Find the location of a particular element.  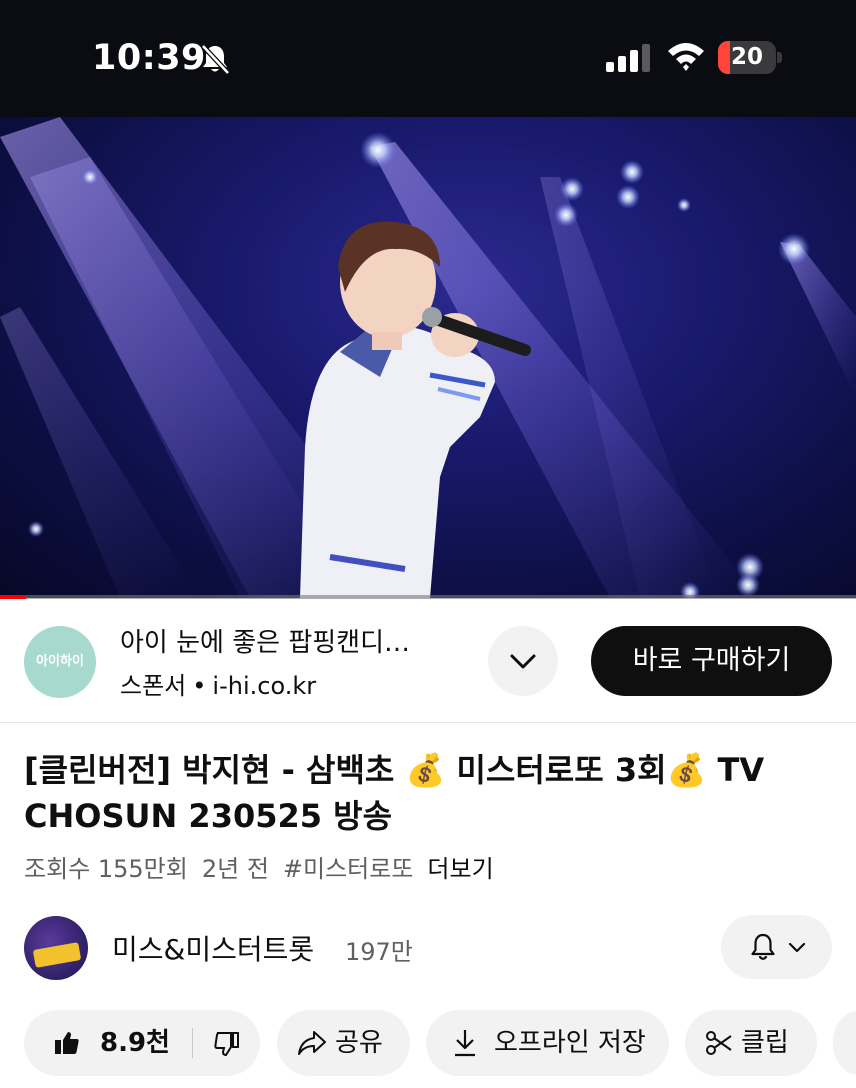

ad-logo: 아이하이 is located at coordinates (60, 662).